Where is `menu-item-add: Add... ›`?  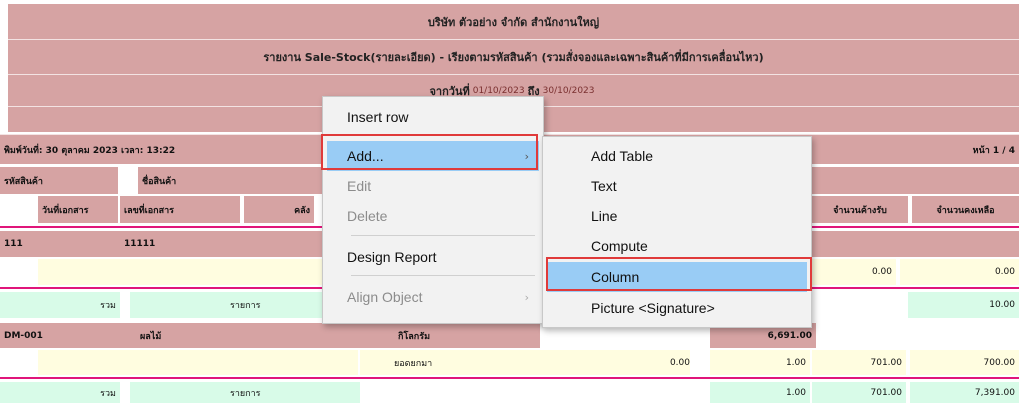 menu-item-add: Add... › is located at coordinates (433, 156).